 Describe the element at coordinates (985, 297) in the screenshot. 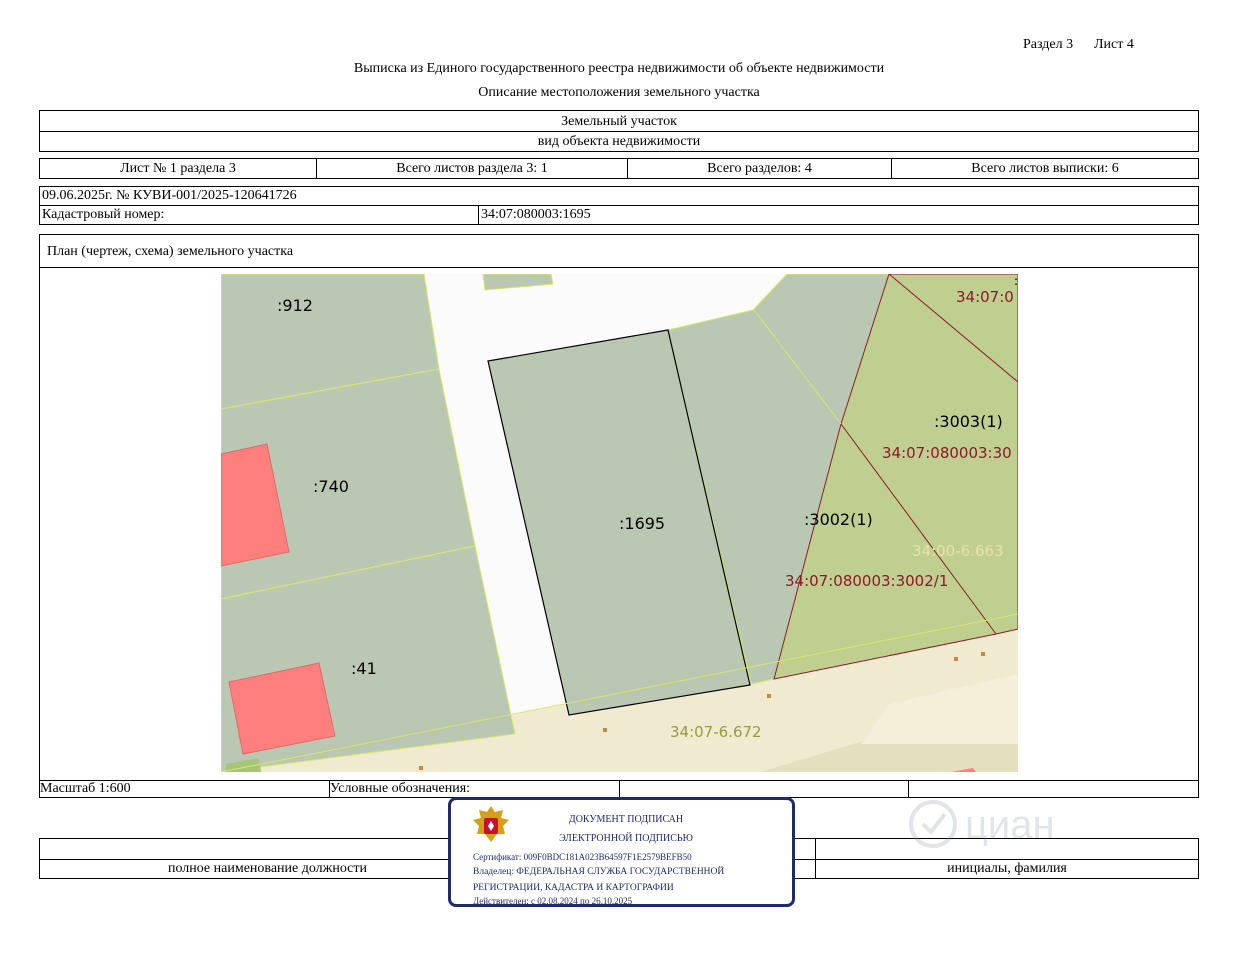

I see `label-cadastral-top: 34:07:0` at that location.